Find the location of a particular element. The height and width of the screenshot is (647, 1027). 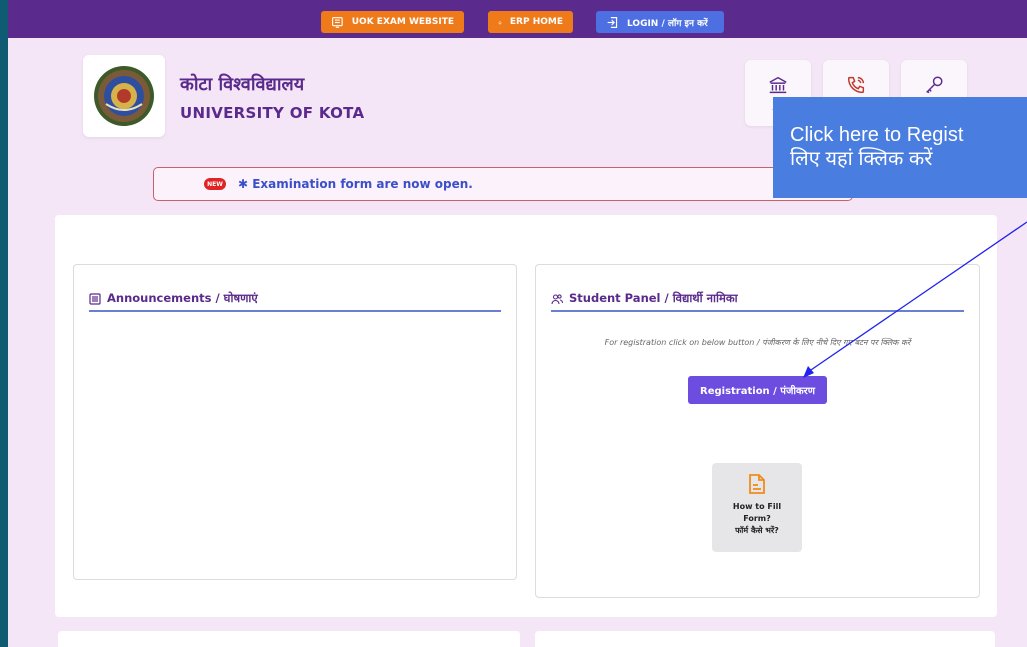

tooltip-line-1: Click here to Regist is located at coordinates (877, 135).